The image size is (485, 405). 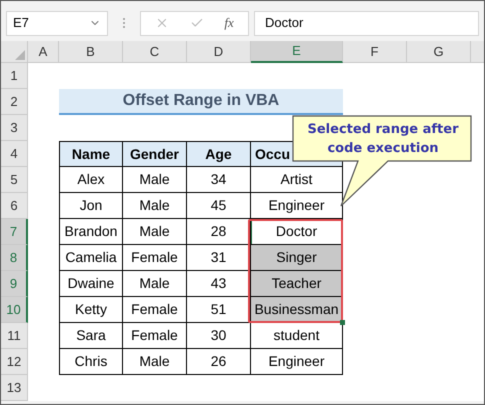 What do you see at coordinates (124, 23) in the screenshot?
I see `grip-icon` at bounding box center [124, 23].